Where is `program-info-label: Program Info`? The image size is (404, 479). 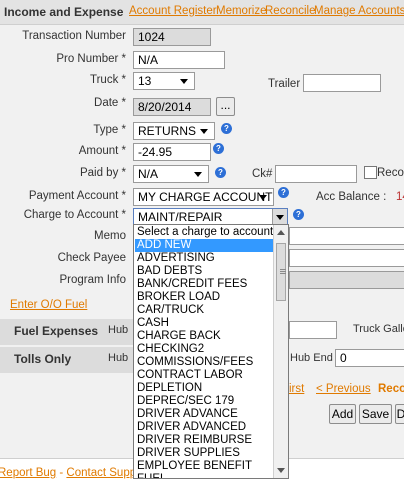
program-info-label: Program Info is located at coordinates (92, 280).